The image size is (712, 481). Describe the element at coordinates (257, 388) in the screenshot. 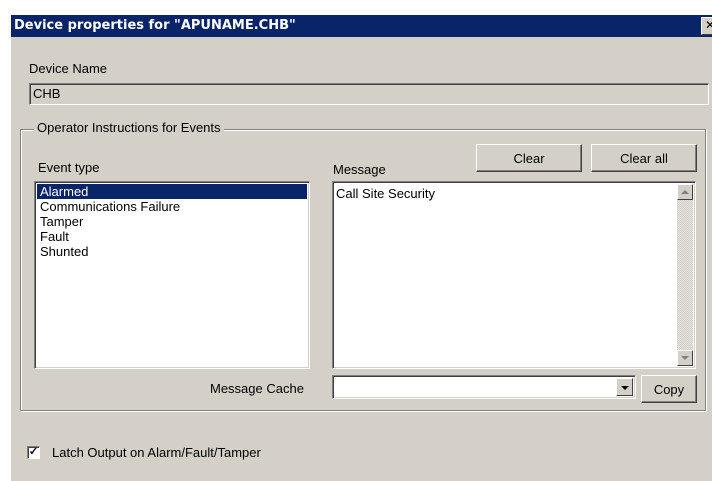

I see `message-cache-label: Message Cache` at that location.